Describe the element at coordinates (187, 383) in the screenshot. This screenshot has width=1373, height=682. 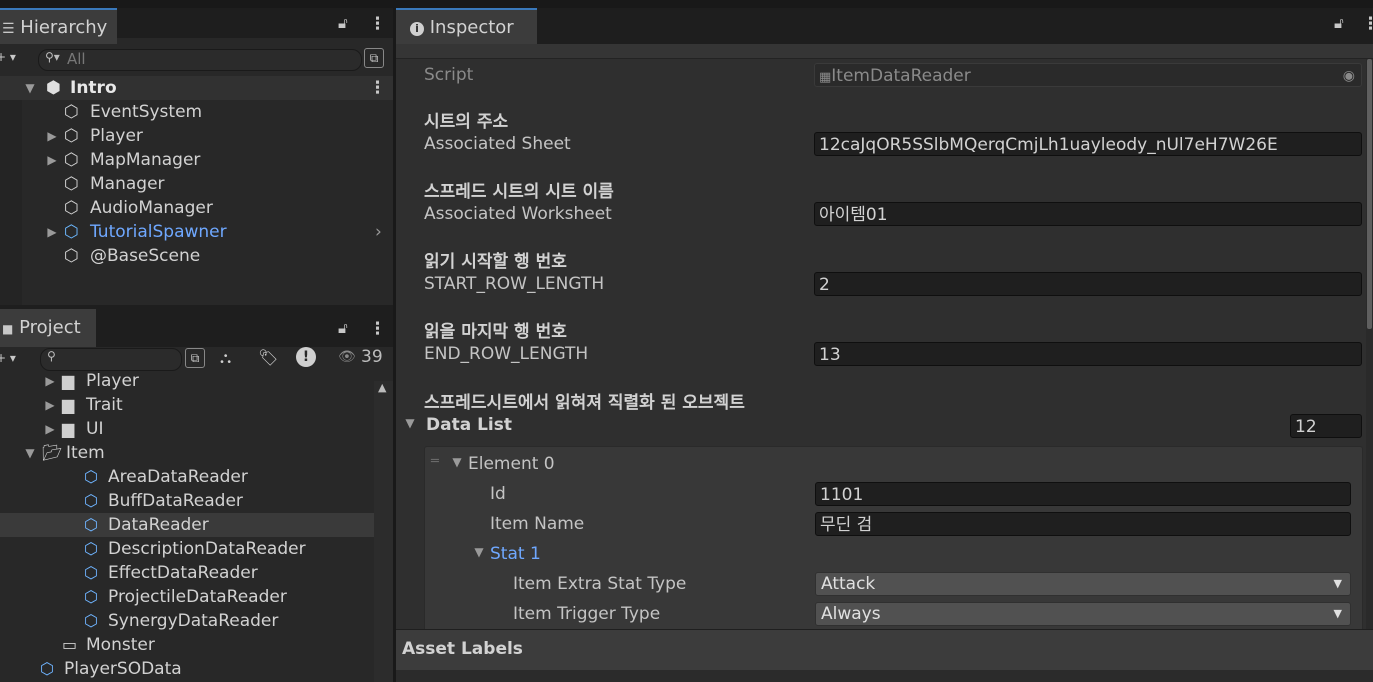
I see `project-item: ▶ ▆ Player` at that location.